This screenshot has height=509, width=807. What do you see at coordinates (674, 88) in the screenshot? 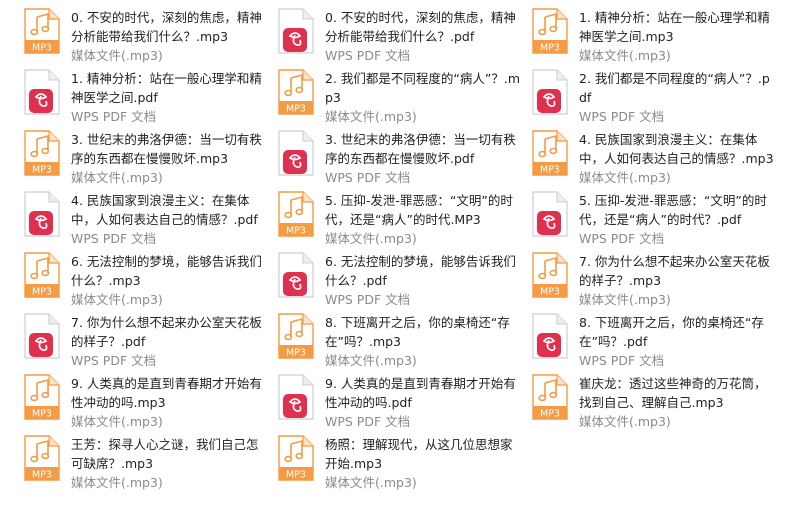
I see `file-name: 2. 我们都是不同程度的“病人”？.pdf` at bounding box center [674, 88].